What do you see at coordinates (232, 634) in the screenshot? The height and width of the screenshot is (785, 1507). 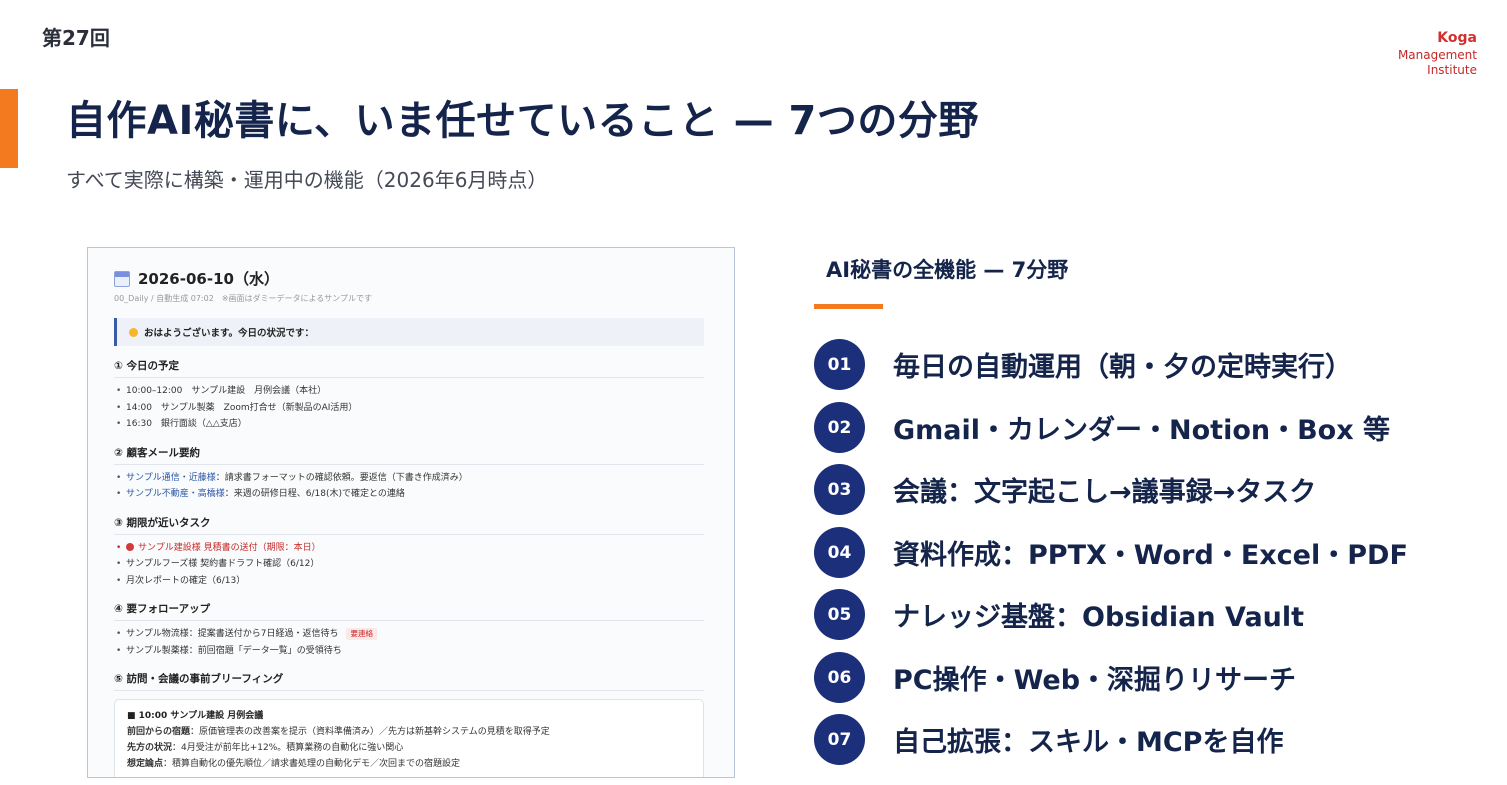 I see `followup-text: サンプル物流様：提案書送付から7日経過・返信待ち` at bounding box center [232, 634].